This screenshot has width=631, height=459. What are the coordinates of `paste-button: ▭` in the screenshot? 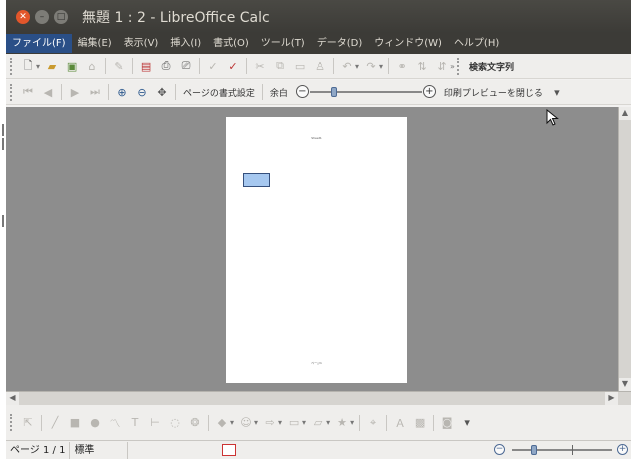 It's located at (300, 66).